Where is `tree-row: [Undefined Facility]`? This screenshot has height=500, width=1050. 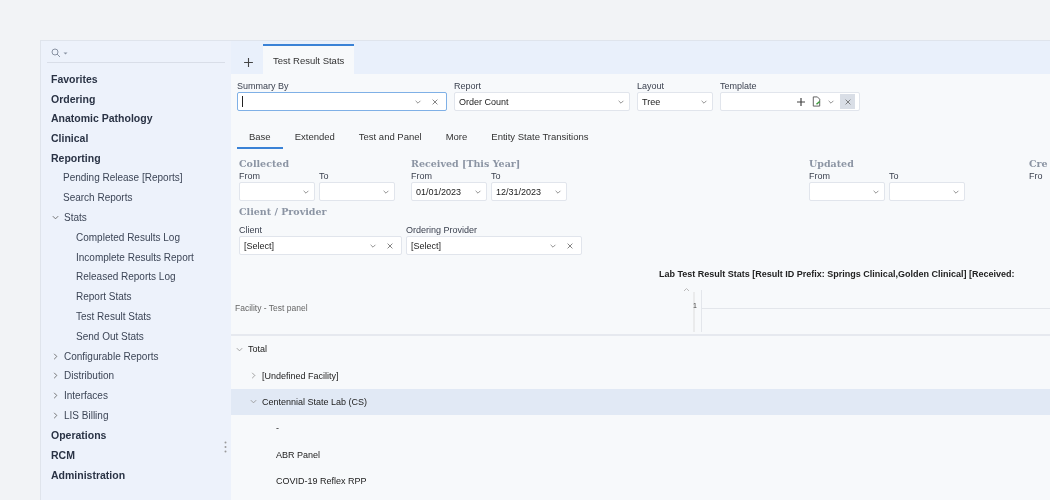
tree-row: [Undefined Facility] is located at coordinates (640, 375).